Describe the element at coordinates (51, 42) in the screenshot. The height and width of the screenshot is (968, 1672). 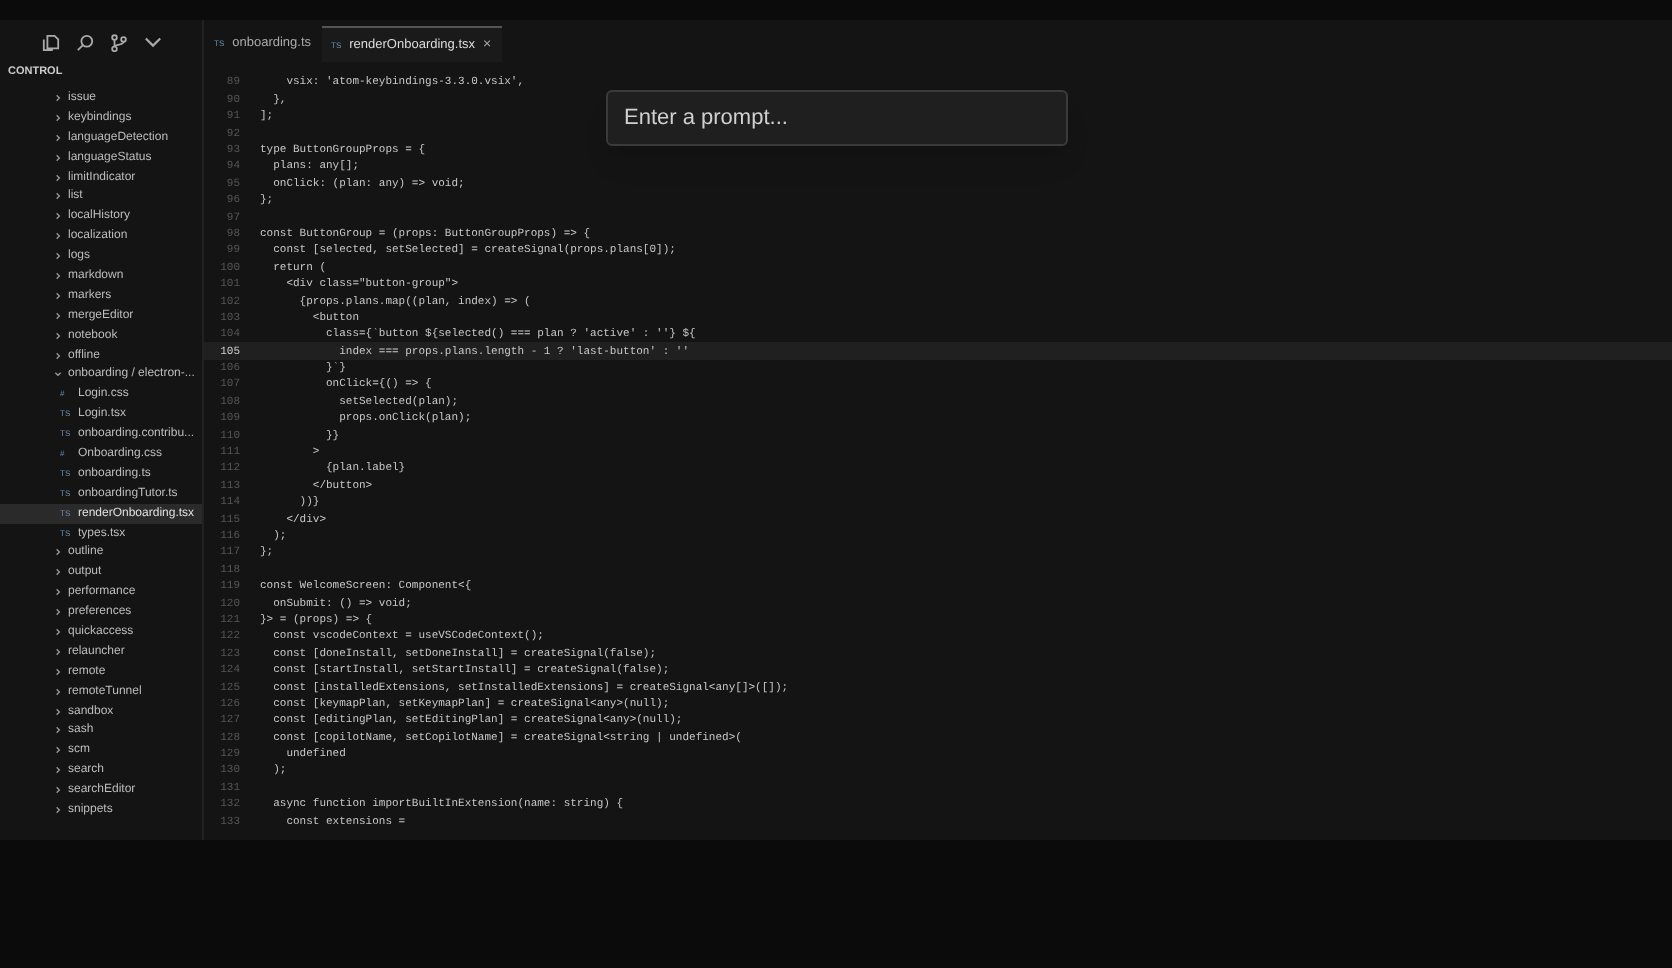
I see `files-icon` at that location.